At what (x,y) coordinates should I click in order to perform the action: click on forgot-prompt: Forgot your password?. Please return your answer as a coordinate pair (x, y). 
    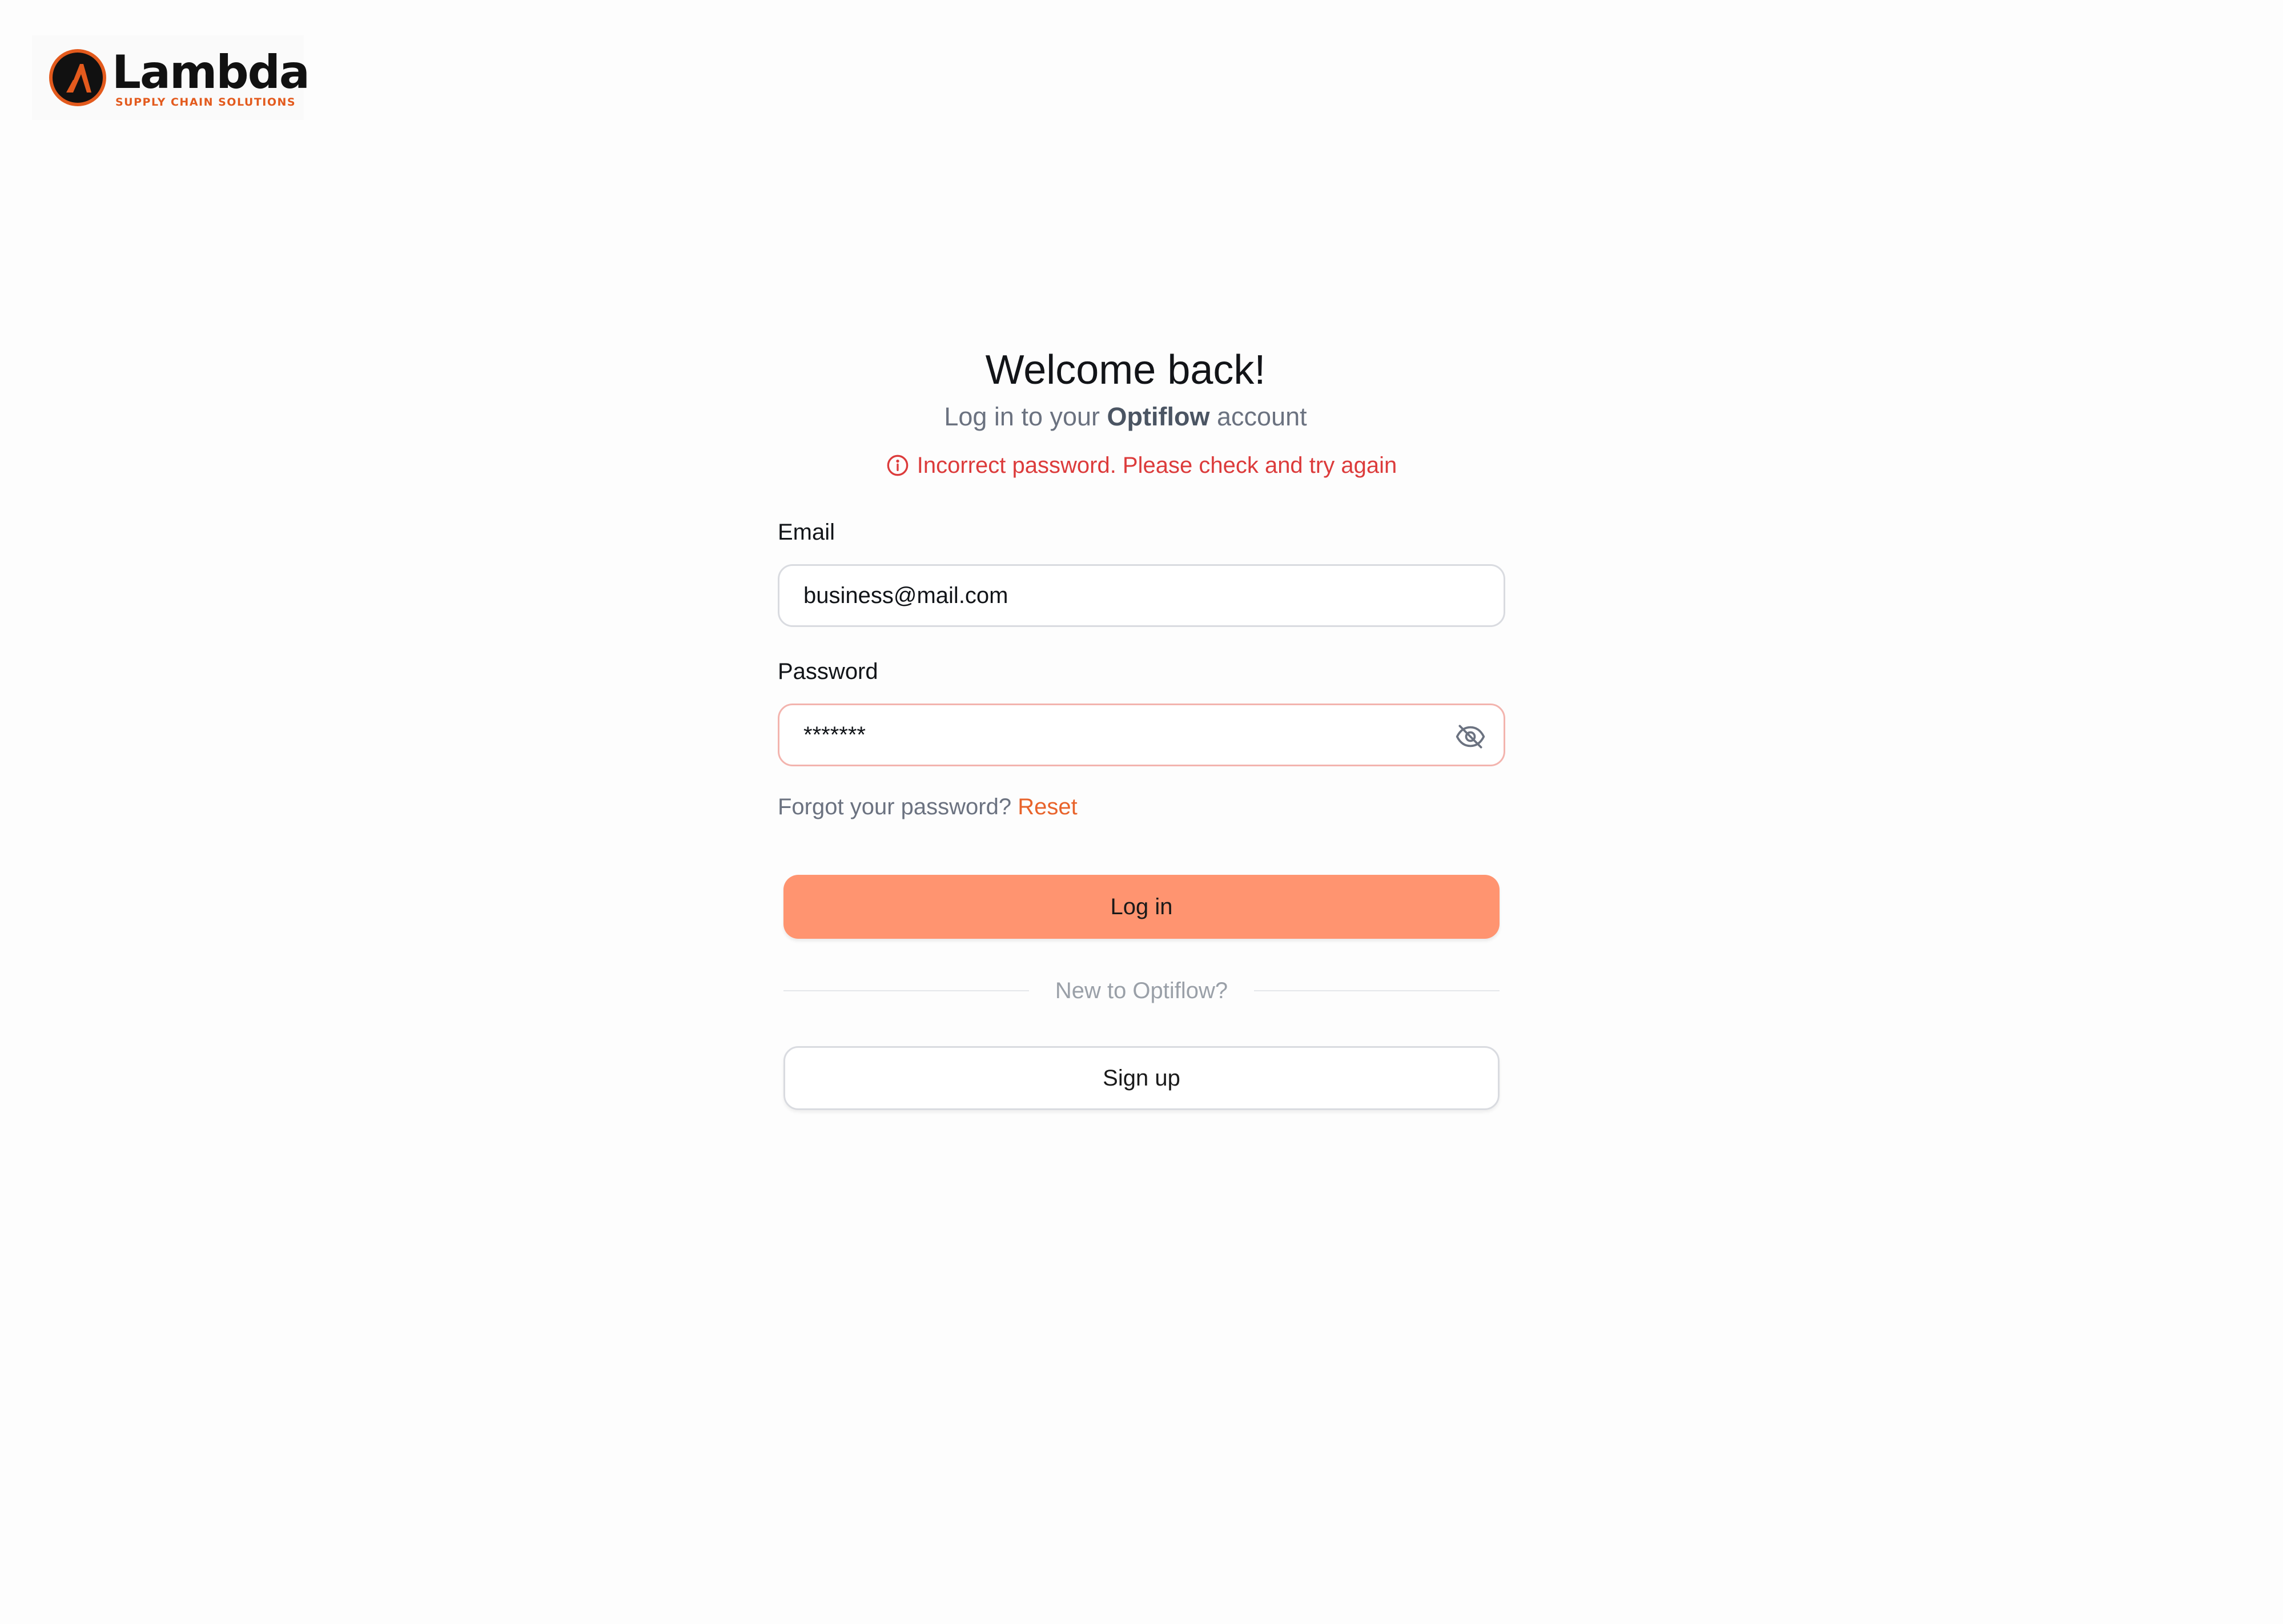
    Looking at the image, I should click on (895, 806).